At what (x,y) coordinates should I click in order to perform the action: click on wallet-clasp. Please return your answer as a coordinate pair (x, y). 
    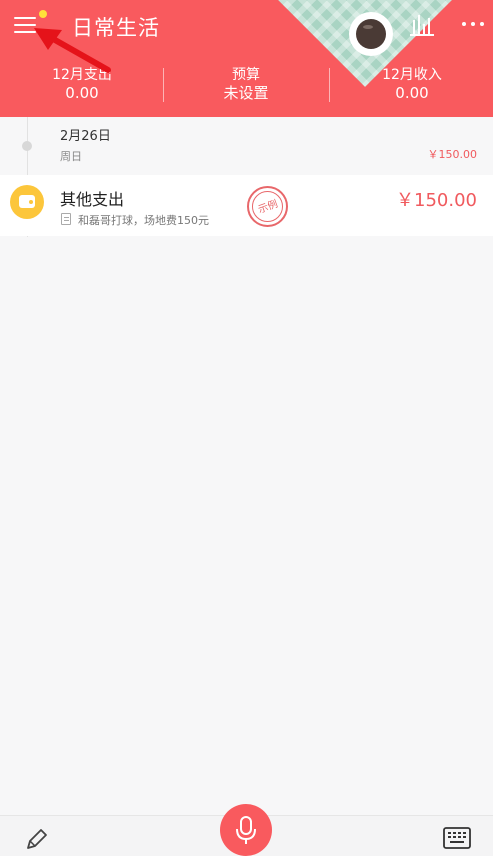
    Looking at the image, I should click on (31, 202).